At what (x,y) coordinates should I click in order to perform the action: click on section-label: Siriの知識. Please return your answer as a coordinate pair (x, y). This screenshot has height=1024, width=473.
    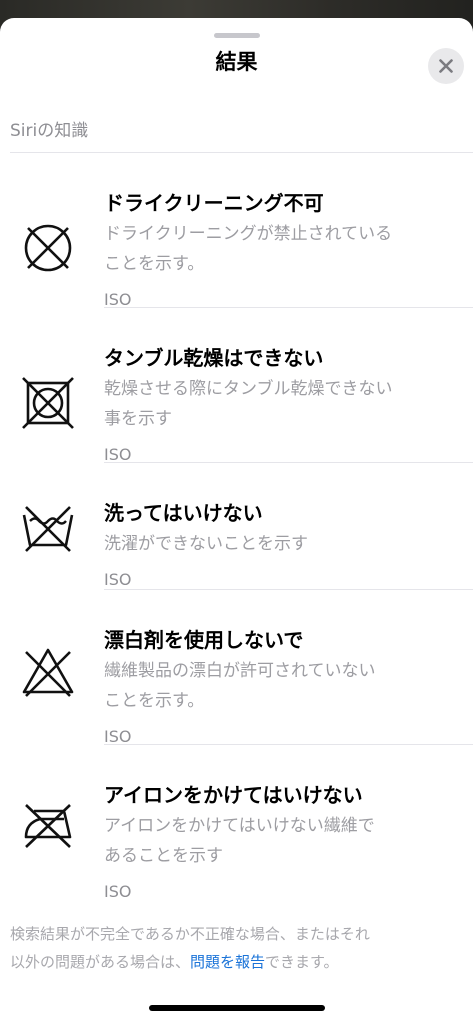
    Looking at the image, I should click on (49, 131).